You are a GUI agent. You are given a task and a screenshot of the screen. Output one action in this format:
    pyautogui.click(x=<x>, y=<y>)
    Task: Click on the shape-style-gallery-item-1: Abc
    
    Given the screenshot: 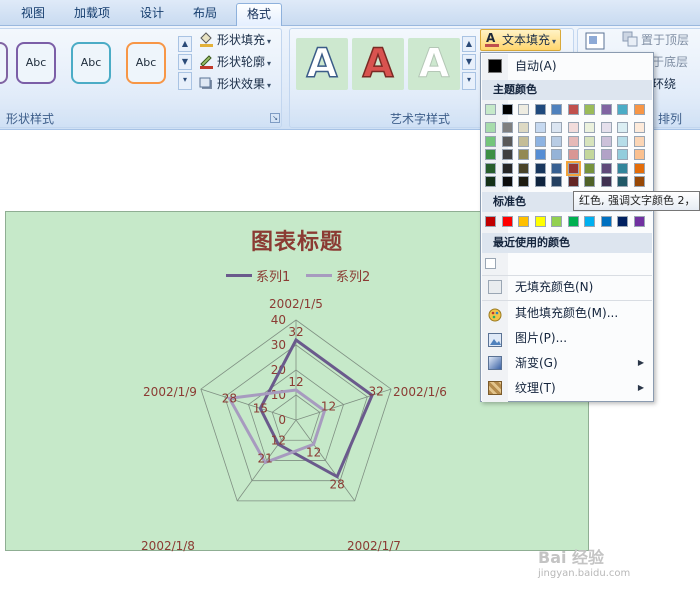 What is the action you would take?
    pyautogui.click(x=36, y=63)
    